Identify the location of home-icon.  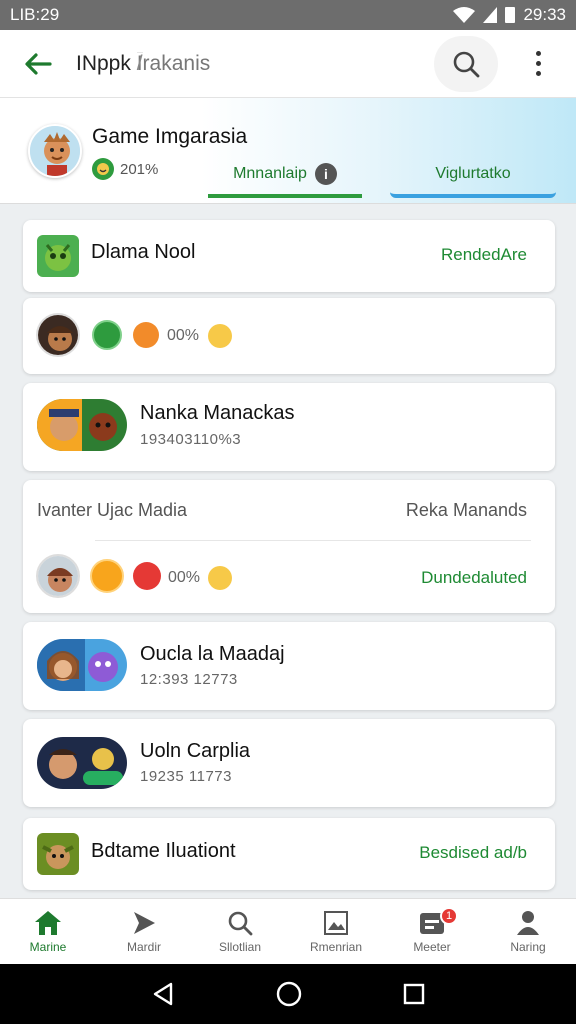
(48, 922).